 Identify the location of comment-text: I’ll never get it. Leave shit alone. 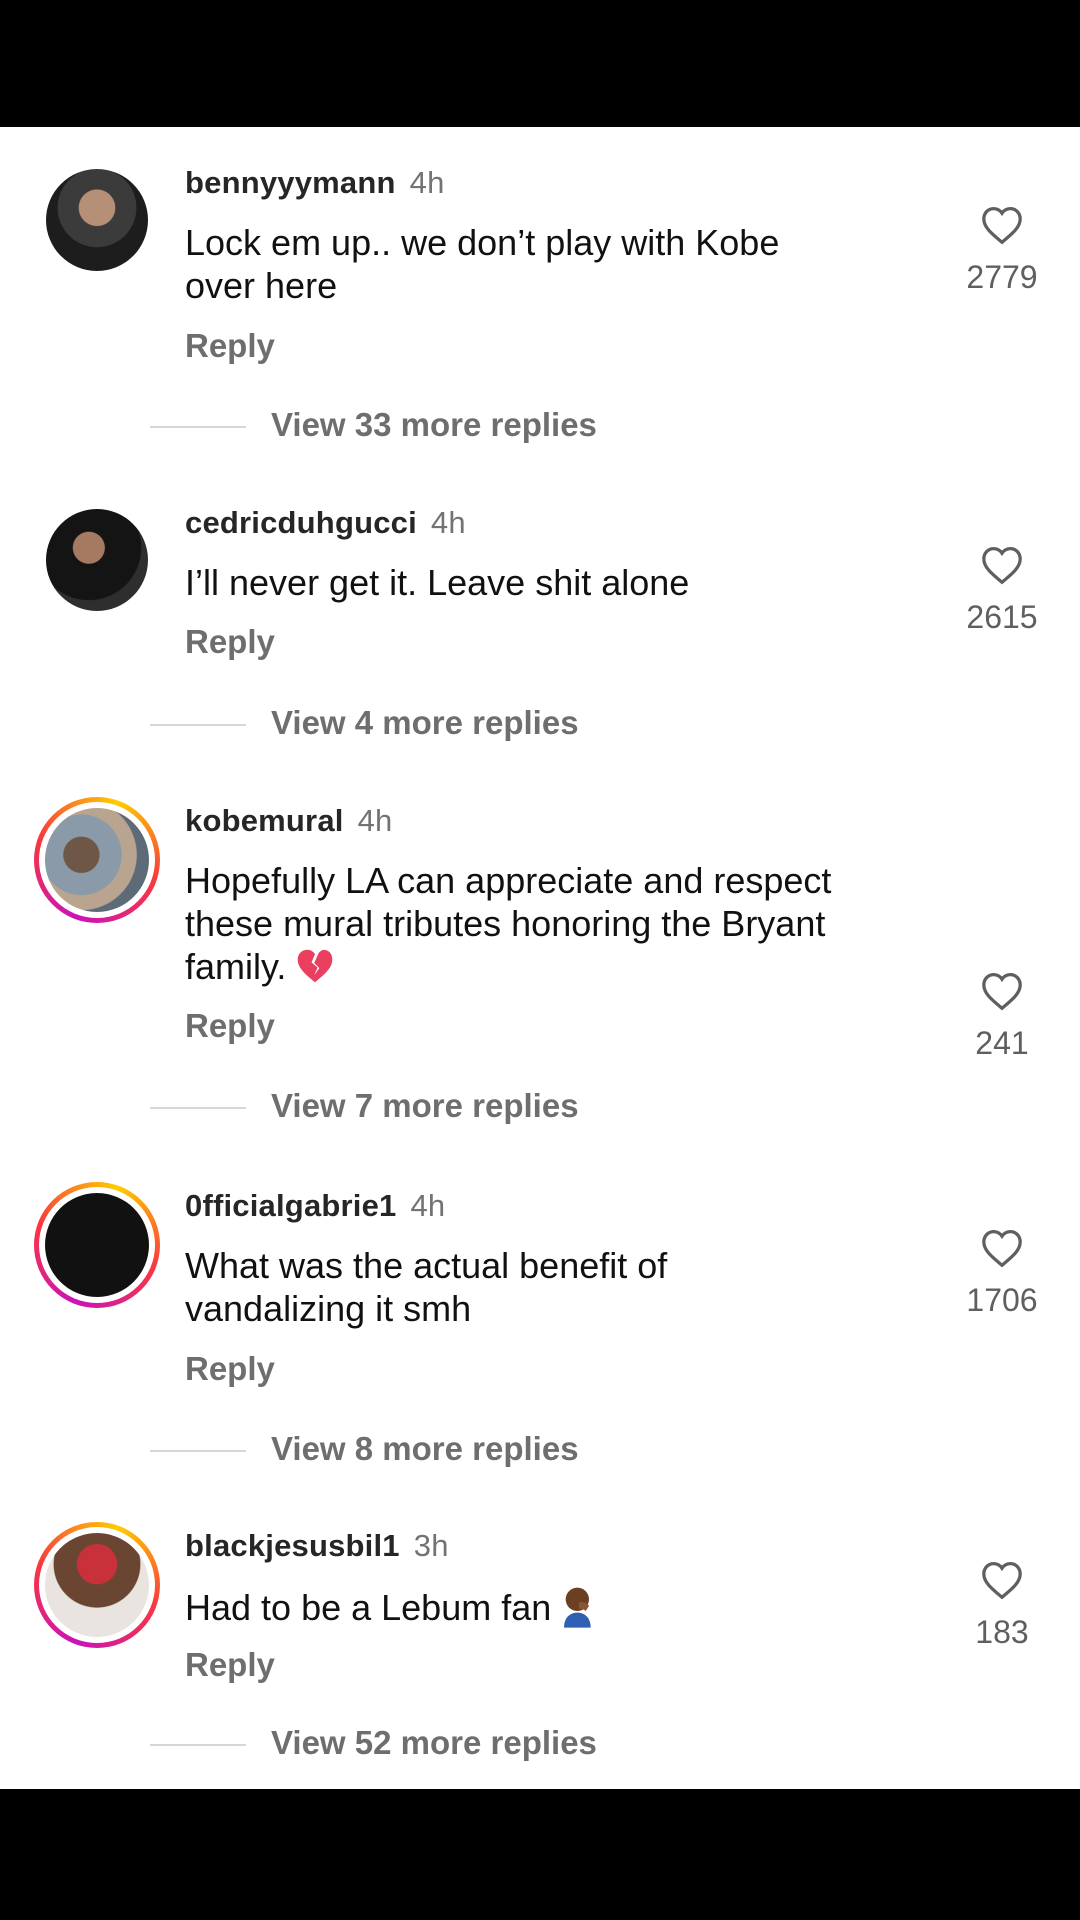
(560, 582).